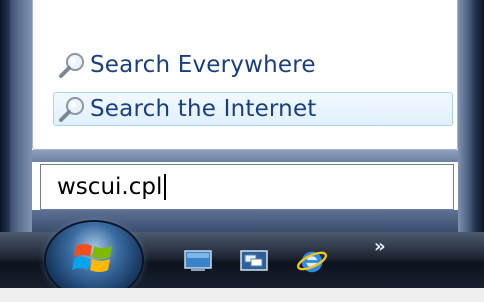 The width and height of the screenshot is (484, 302). What do you see at coordinates (380, 246) in the screenshot?
I see `quick-launch-overflow-button: »` at bounding box center [380, 246].